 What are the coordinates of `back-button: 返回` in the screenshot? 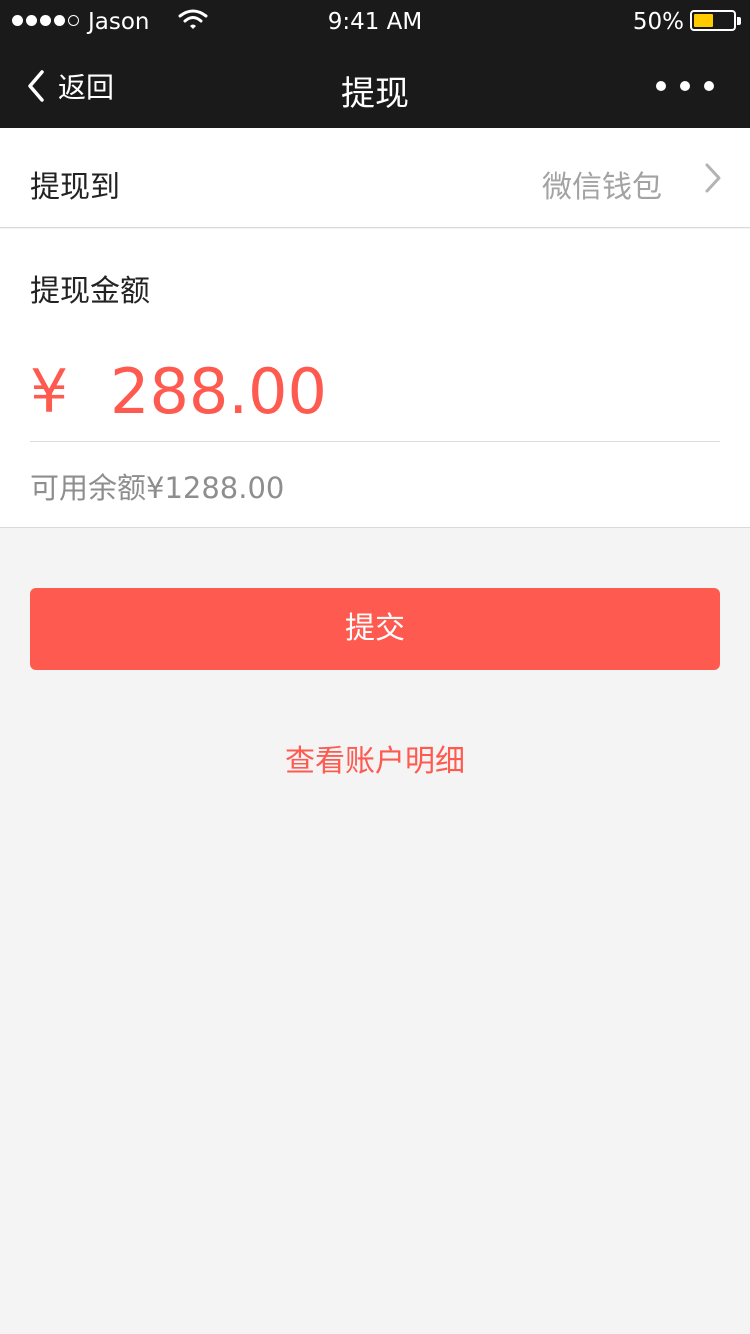 It's located at (70, 86).